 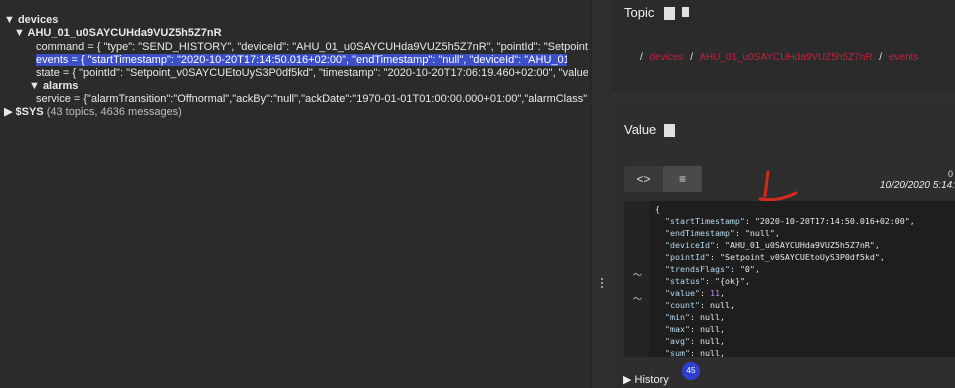 I want to click on tree-node-alarms: ▼ alarms, so click(x=53, y=86).